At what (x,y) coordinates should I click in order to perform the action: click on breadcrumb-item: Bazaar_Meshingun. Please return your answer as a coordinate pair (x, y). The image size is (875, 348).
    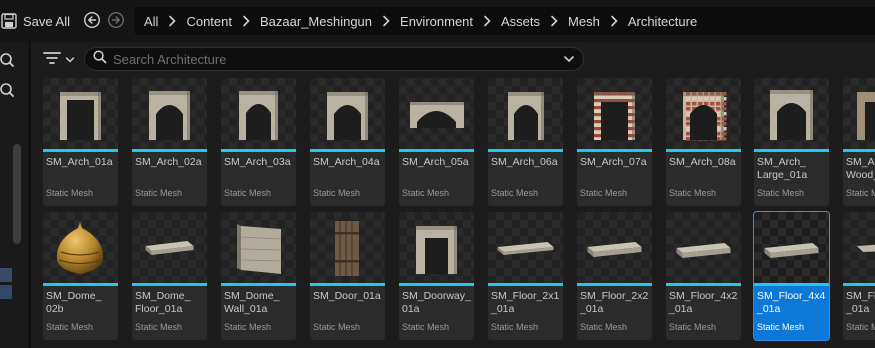
    Looking at the image, I should click on (316, 21).